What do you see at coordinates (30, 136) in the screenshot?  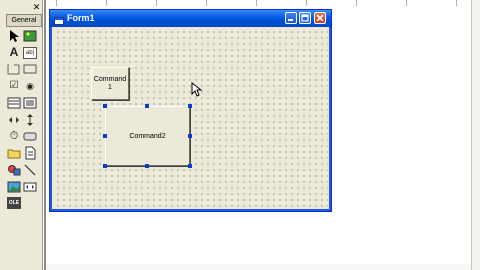 I see `drivelistbox-icon` at bounding box center [30, 136].